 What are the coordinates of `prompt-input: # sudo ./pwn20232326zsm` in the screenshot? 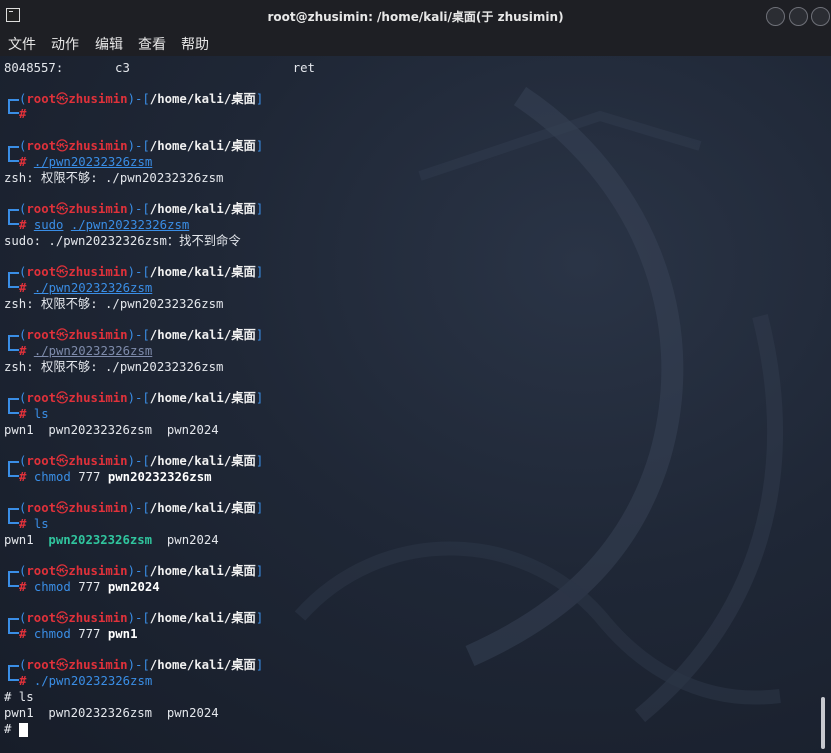 It's located at (96, 225).